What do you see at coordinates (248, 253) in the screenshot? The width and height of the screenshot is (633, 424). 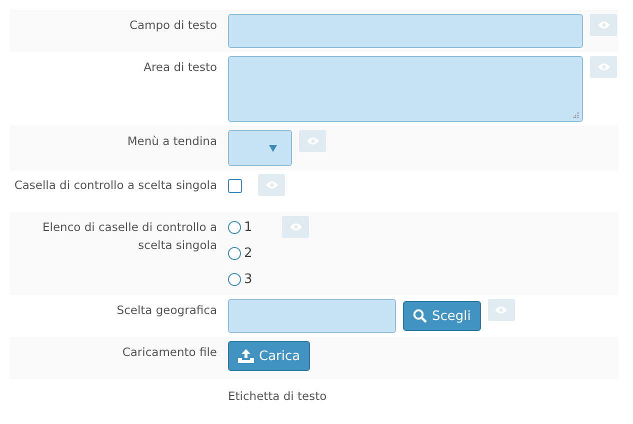 I see `option-label: 2` at bounding box center [248, 253].